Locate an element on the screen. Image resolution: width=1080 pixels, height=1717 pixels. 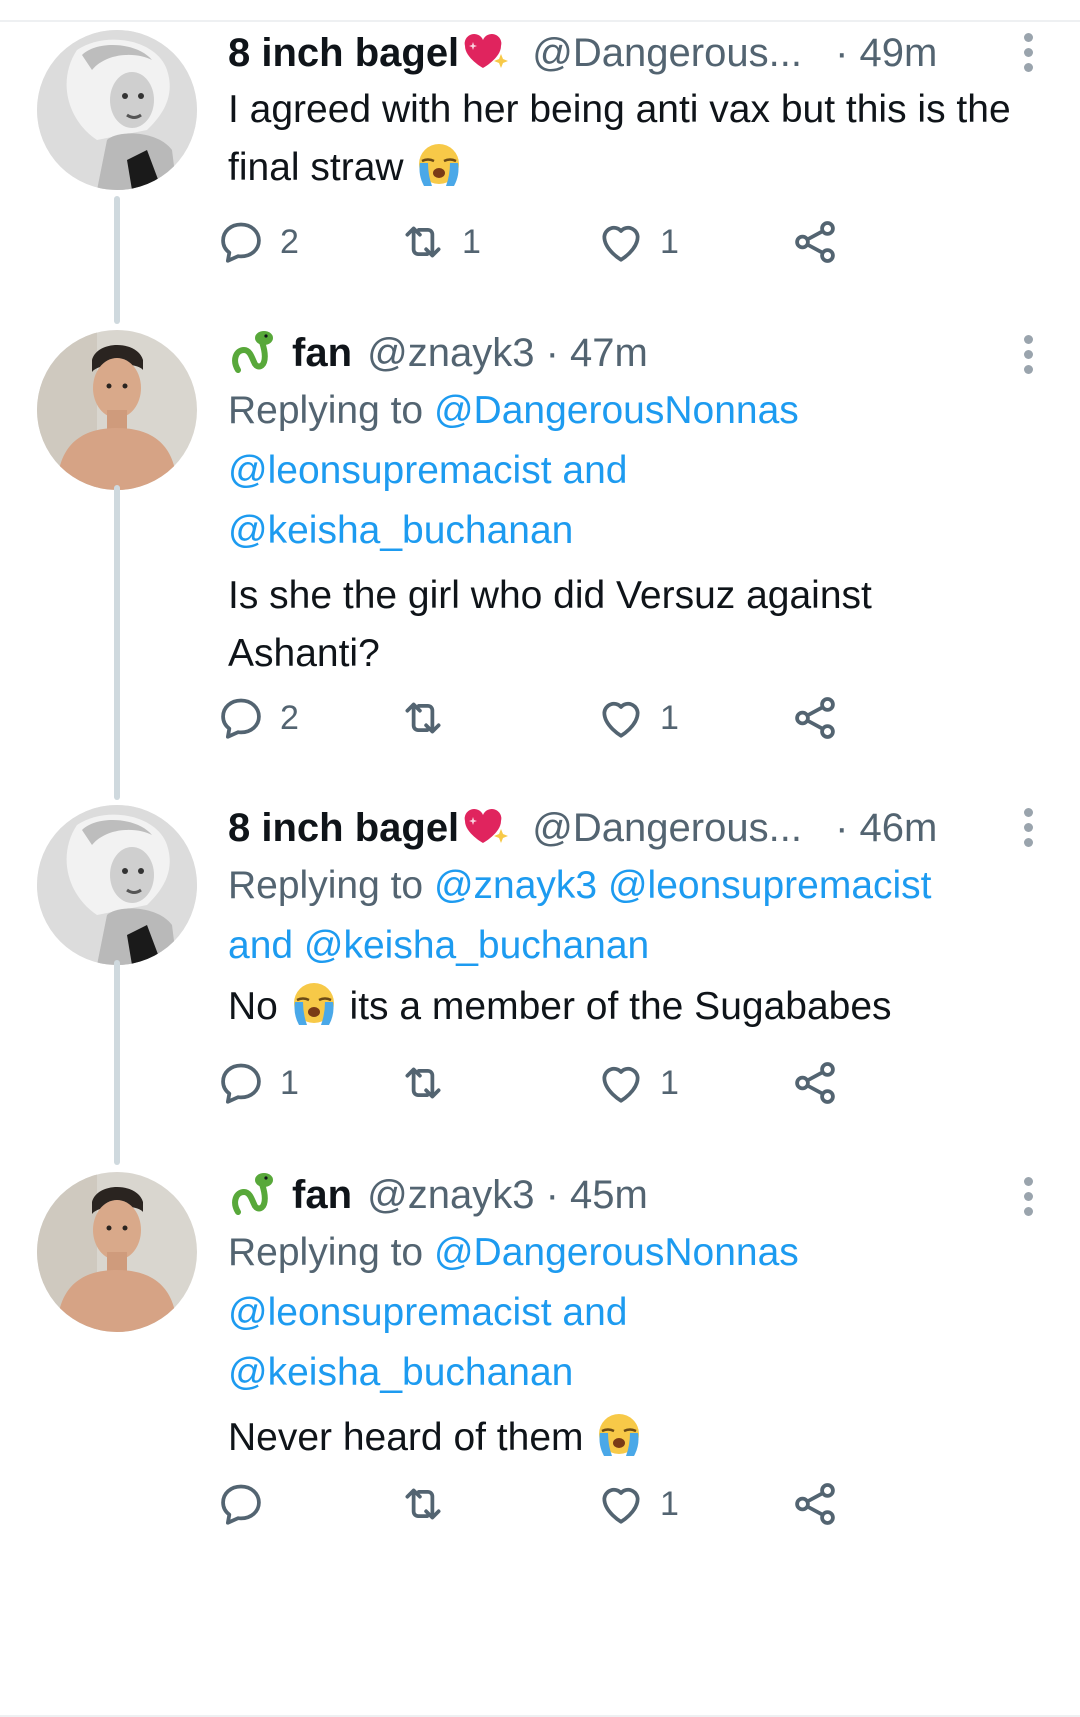
retweet-button: 1 is located at coordinates (439, 242).